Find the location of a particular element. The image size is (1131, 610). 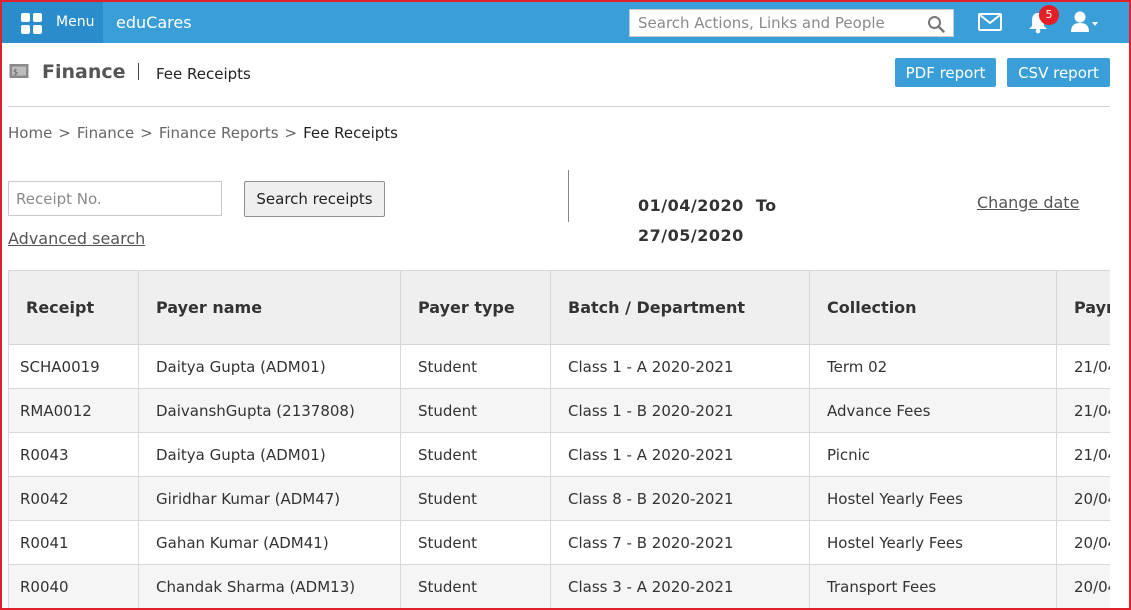

date-range: 01/04/2020 To 27/05/2020 is located at coordinates (707, 221).